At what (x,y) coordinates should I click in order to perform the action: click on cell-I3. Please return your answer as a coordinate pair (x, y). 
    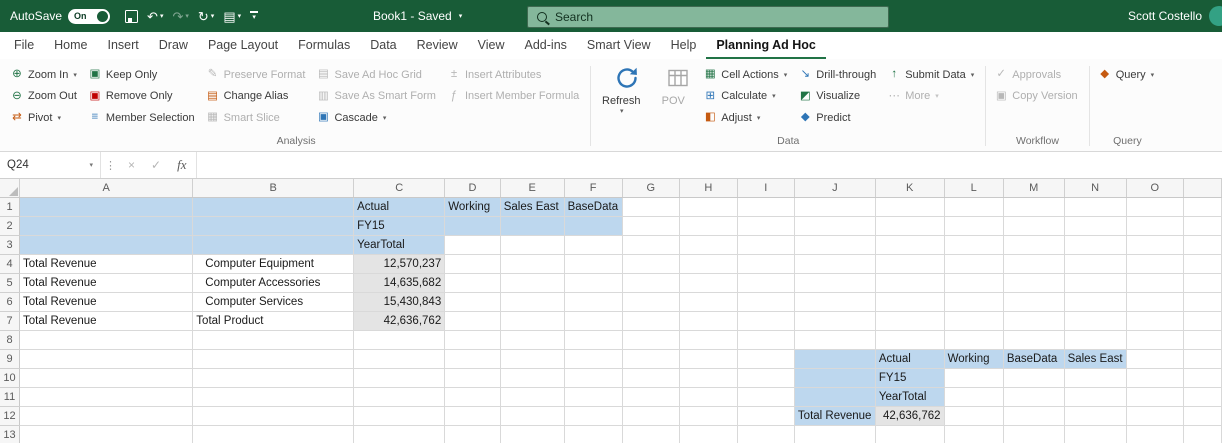
    Looking at the image, I should click on (766, 245).